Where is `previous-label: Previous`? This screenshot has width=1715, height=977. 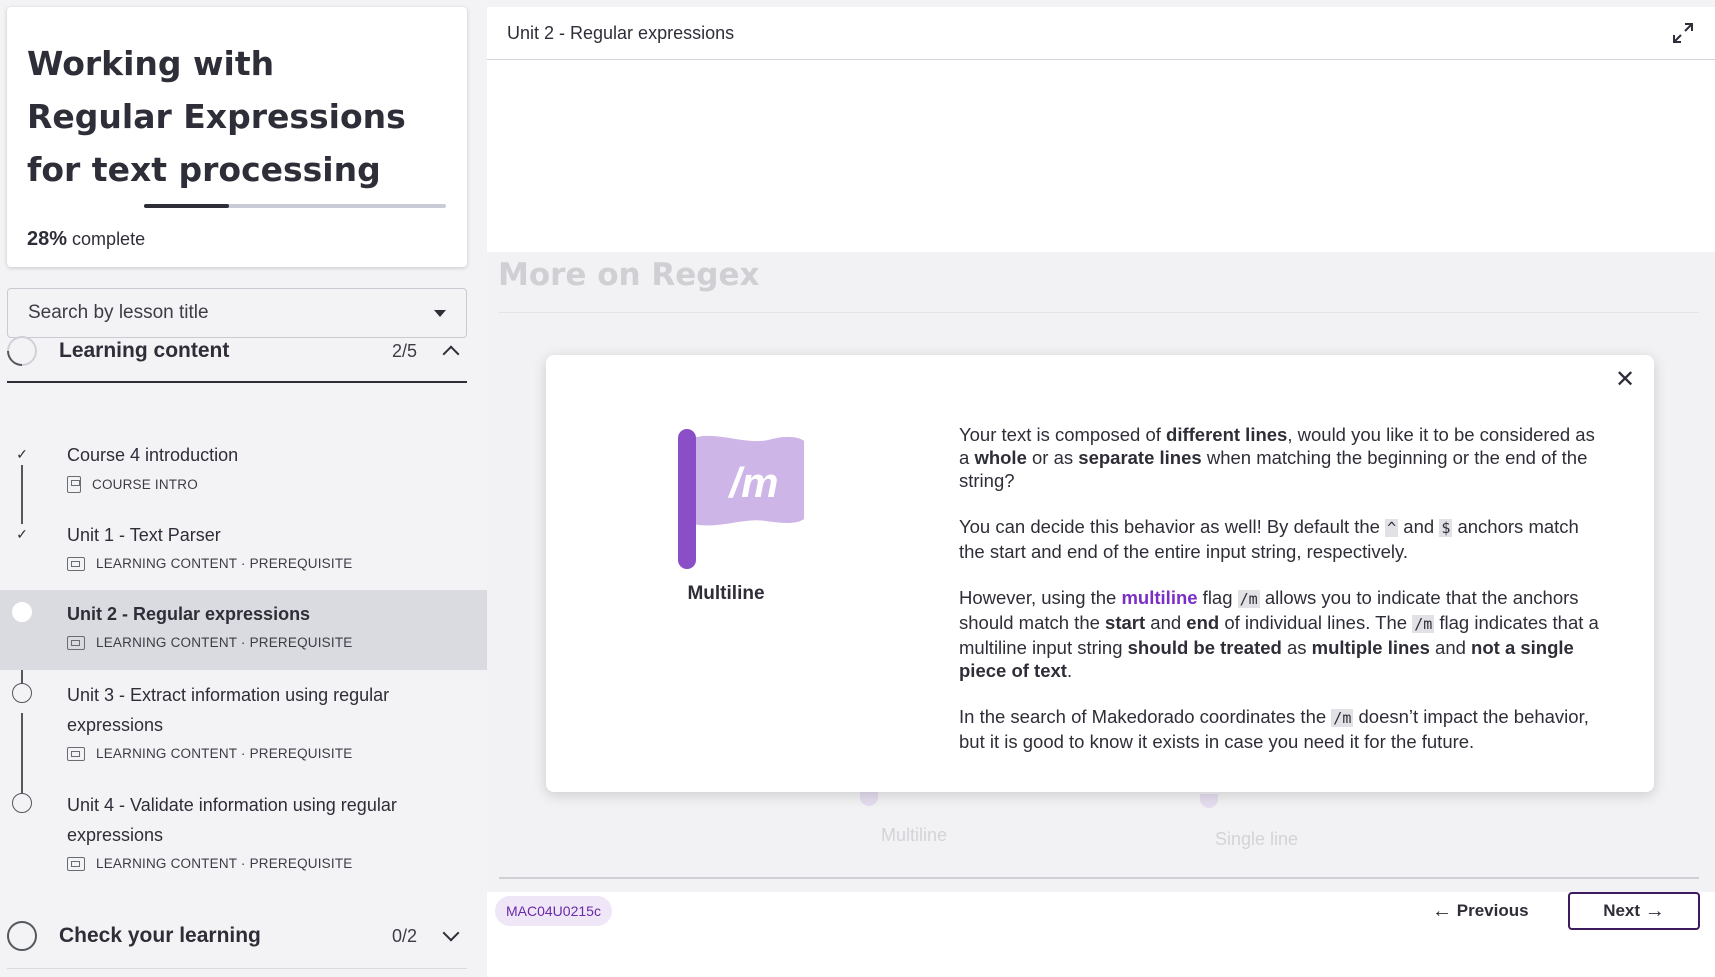 previous-label: Previous is located at coordinates (1492, 910).